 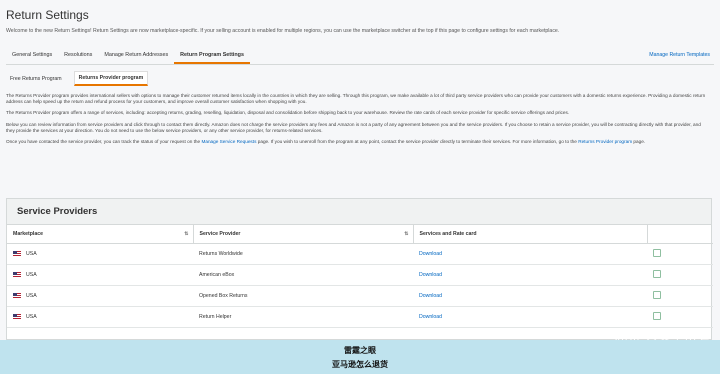 I want to click on col-marketplace: Marketplace ⇅, so click(x=100, y=234).